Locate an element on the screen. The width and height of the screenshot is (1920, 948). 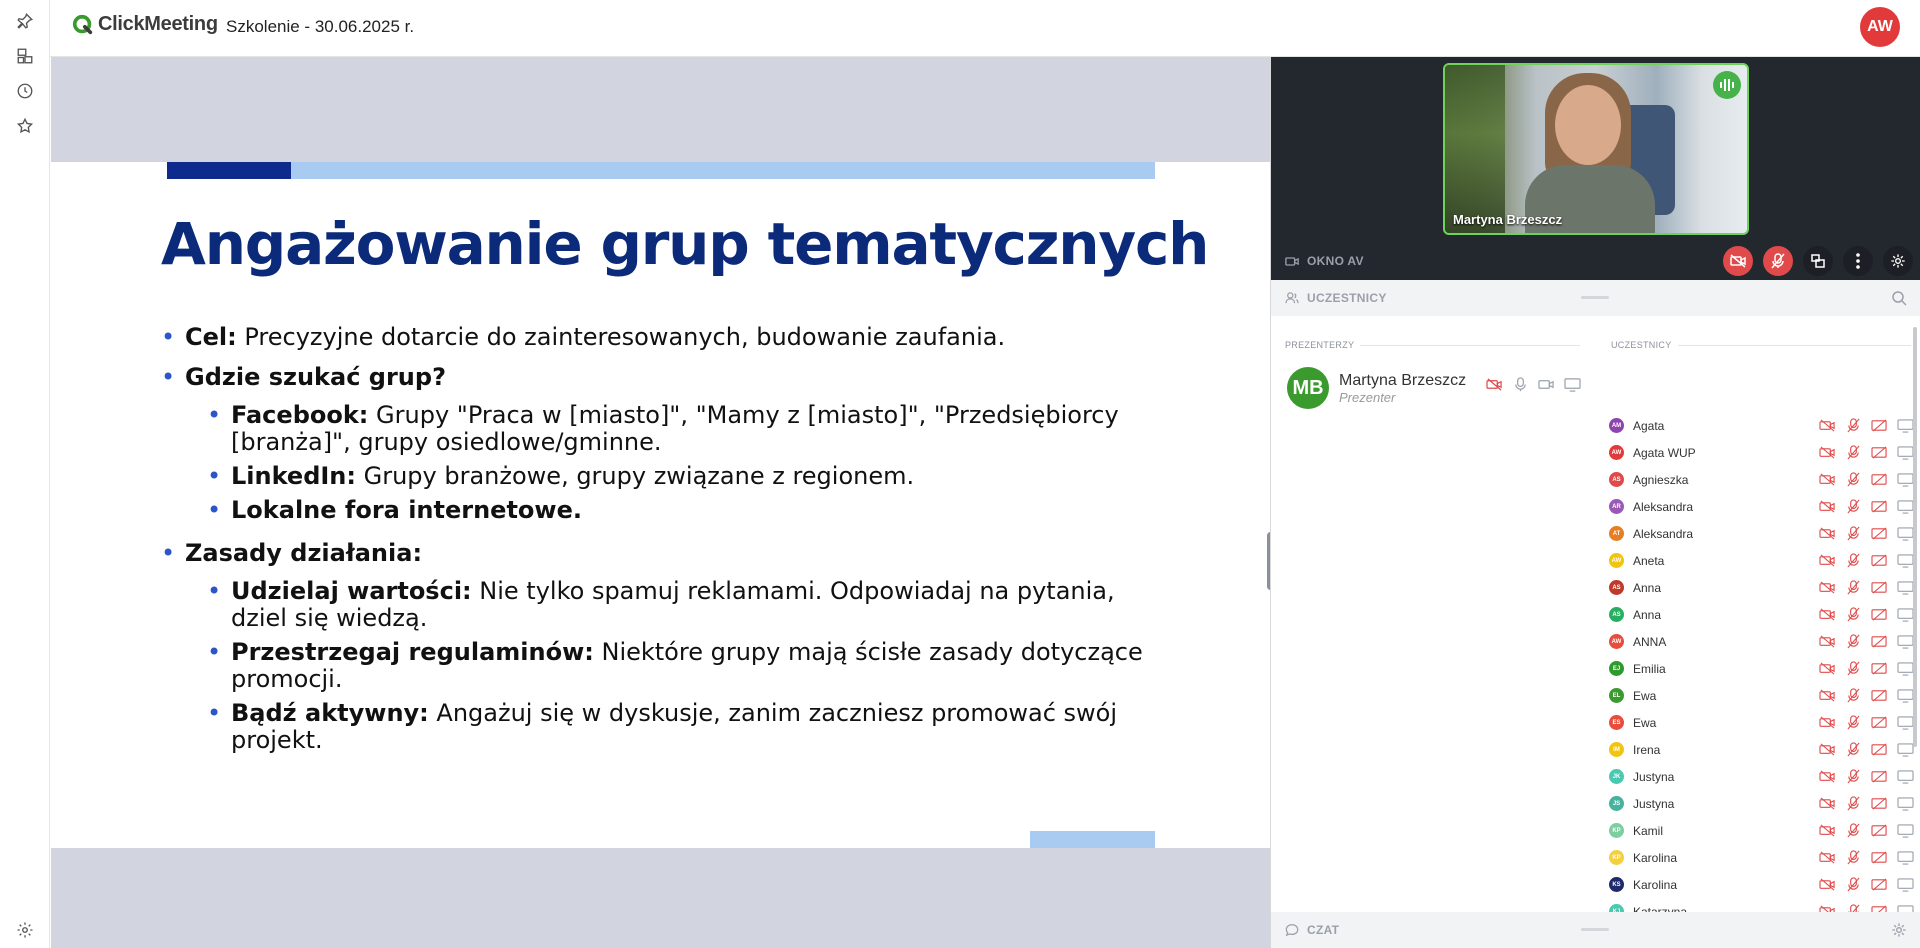
participant-row: JK Justyna is located at coordinates (1761, 776).